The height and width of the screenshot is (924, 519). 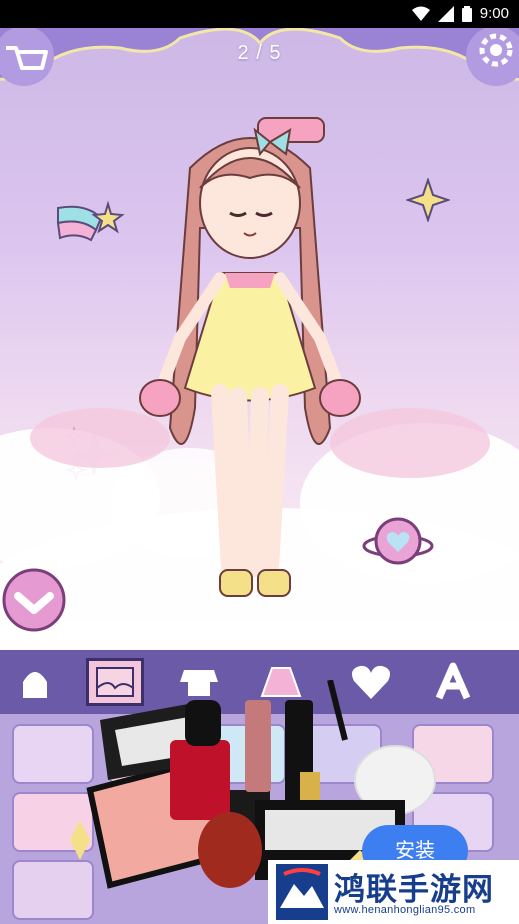 I want to click on planet-heart-button, so click(x=398, y=541).